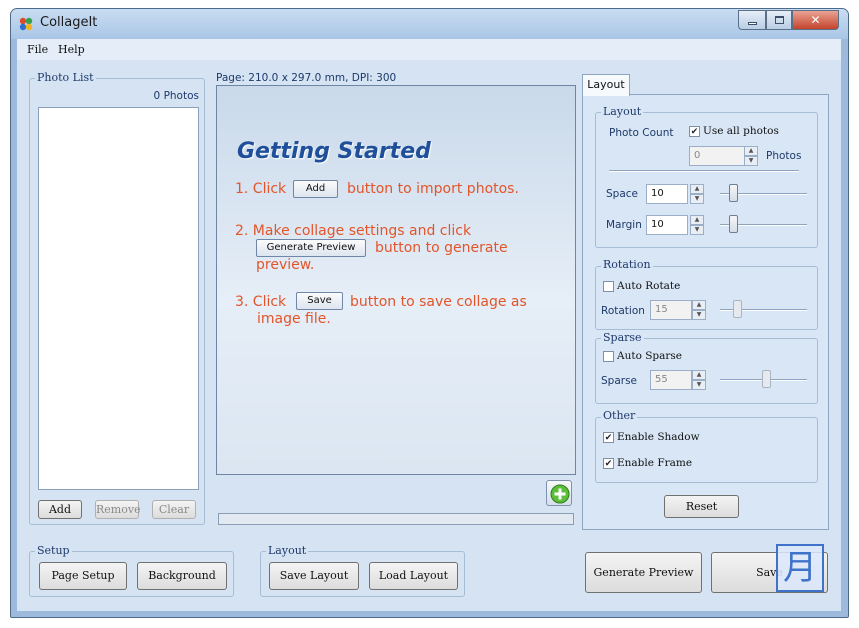 This screenshot has width=859, height=628. What do you see at coordinates (667, 225) in the screenshot?
I see `margin-field: 10` at bounding box center [667, 225].